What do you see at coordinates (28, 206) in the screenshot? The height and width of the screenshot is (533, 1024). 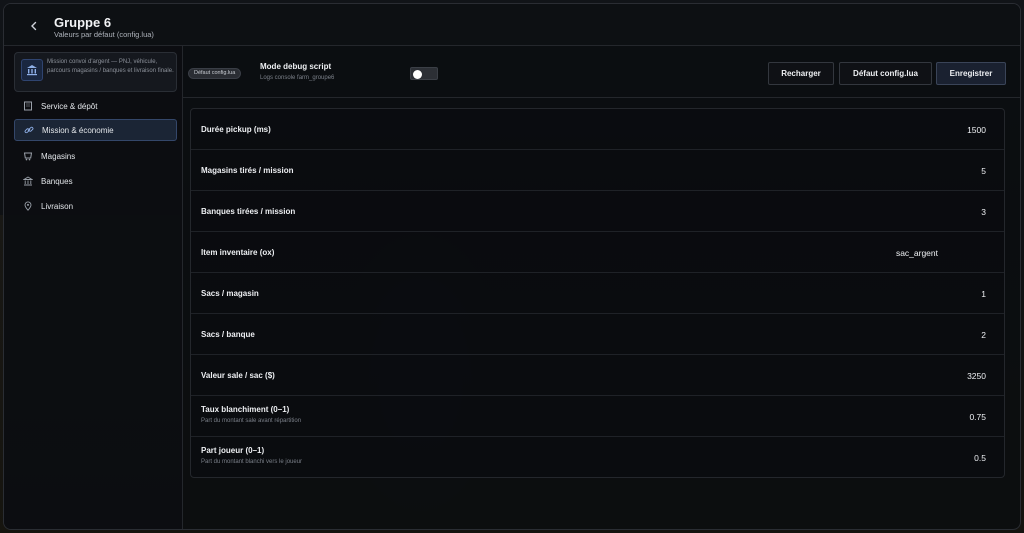 I see `pin-icon` at bounding box center [28, 206].